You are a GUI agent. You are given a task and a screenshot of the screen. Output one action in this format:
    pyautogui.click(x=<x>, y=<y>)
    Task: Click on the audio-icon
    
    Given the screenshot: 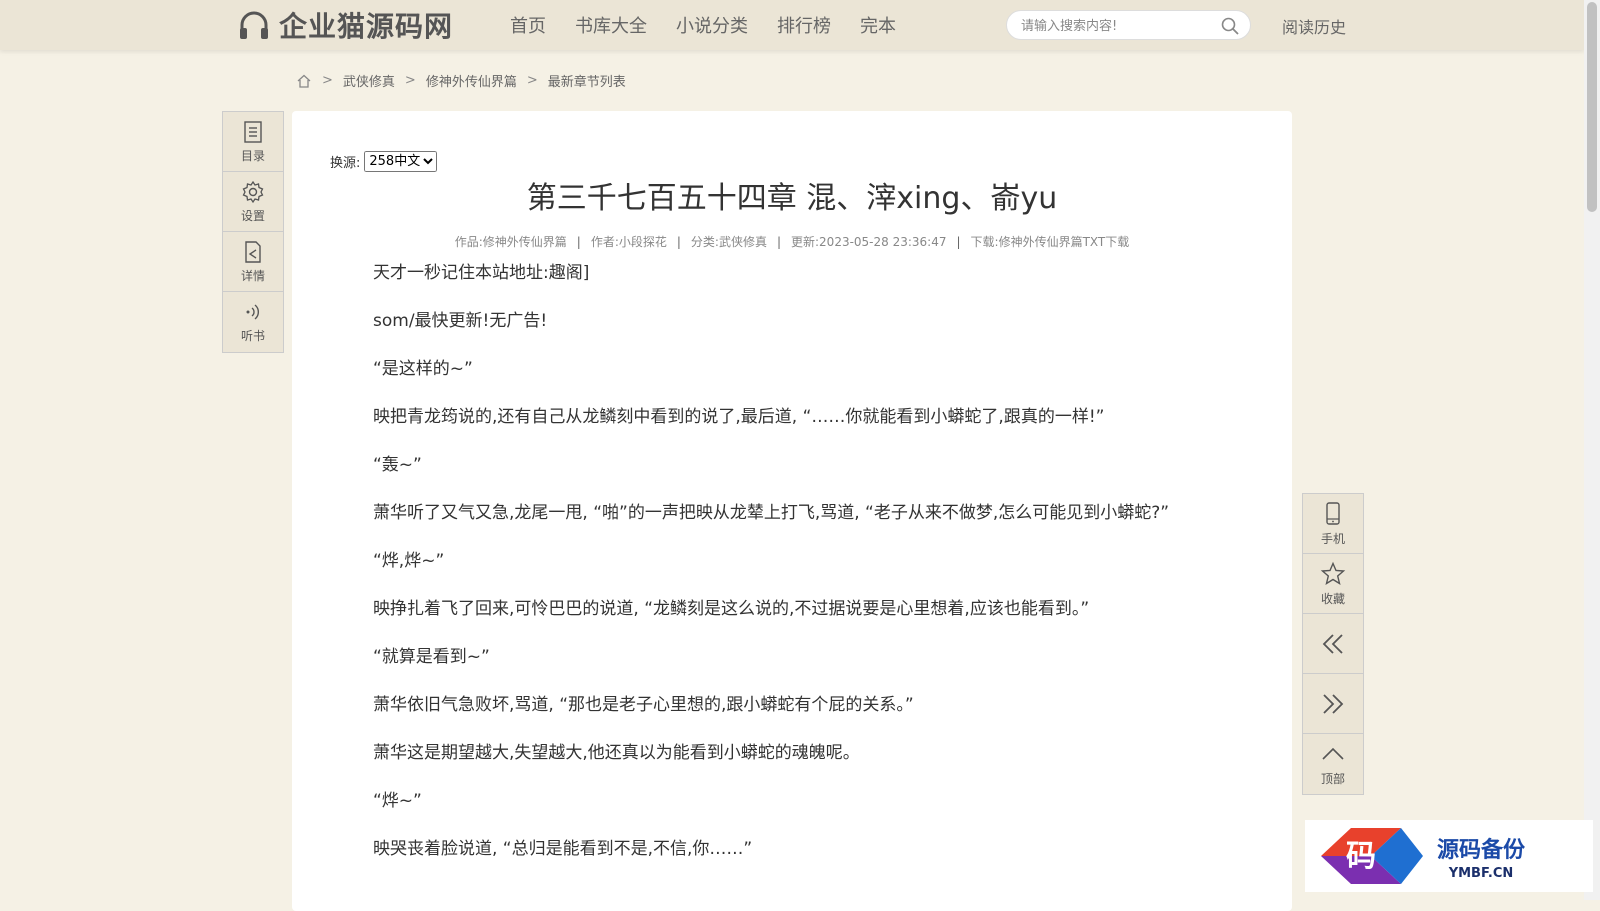 What is the action you would take?
    pyautogui.click(x=252, y=312)
    